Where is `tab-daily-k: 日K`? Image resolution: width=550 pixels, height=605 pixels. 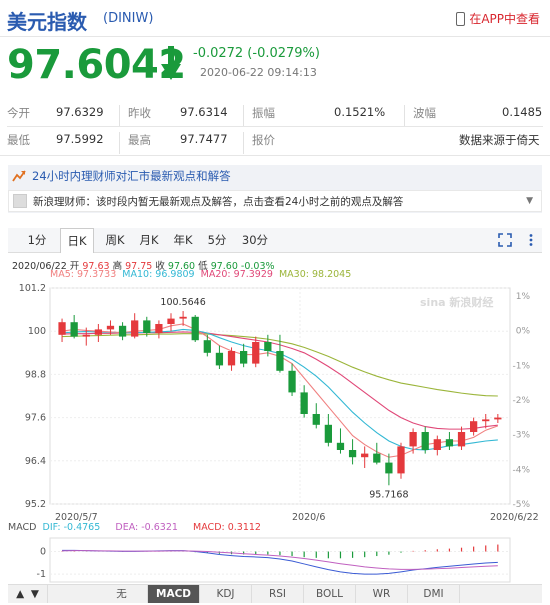 tab-daily-k: 日K is located at coordinates (77, 240).